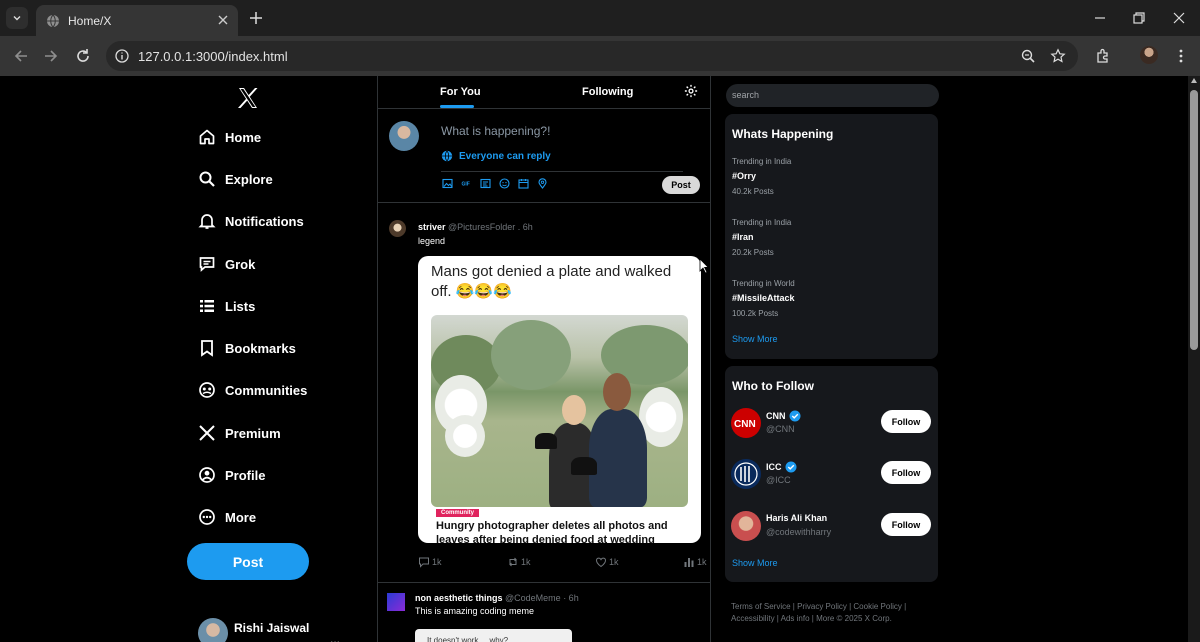  I want to click on gif-icon: GIF, so click(466, 183).